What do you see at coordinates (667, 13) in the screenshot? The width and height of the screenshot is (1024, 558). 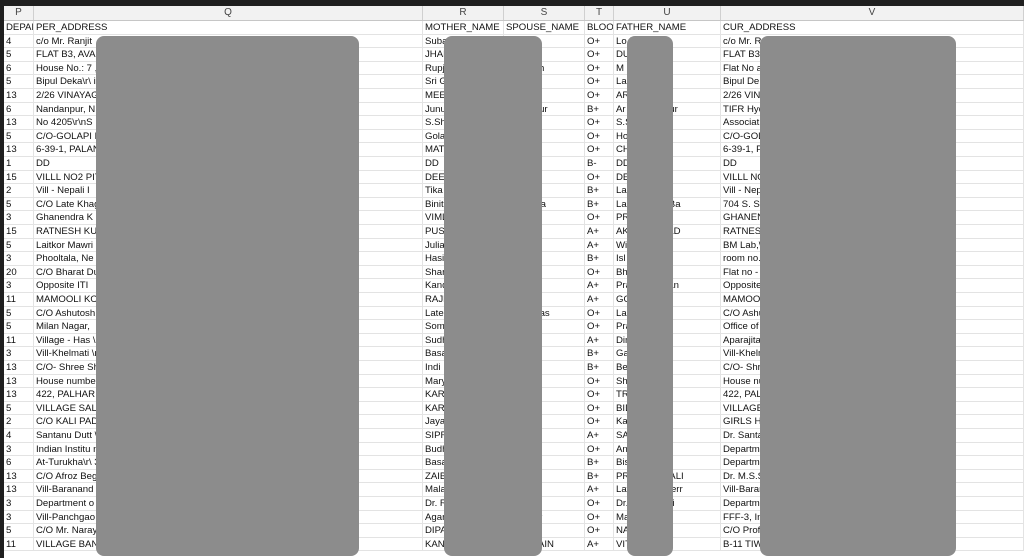 I see `column-header-u: U` at bounding box center [667, 13].